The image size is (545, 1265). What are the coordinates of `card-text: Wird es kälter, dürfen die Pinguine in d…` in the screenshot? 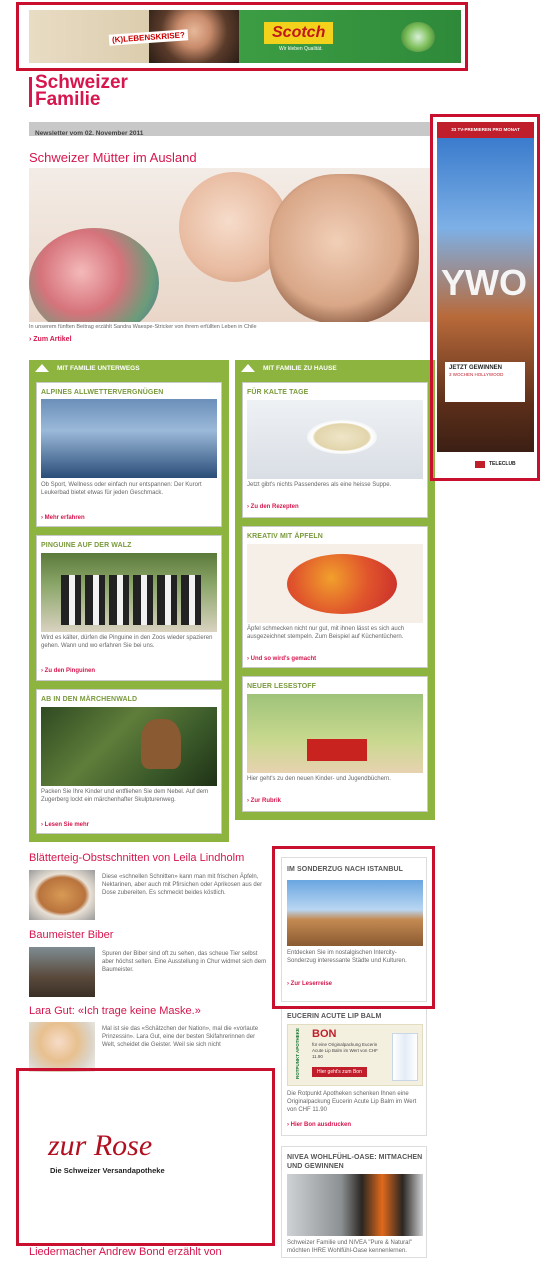 It's located at (127, 642).